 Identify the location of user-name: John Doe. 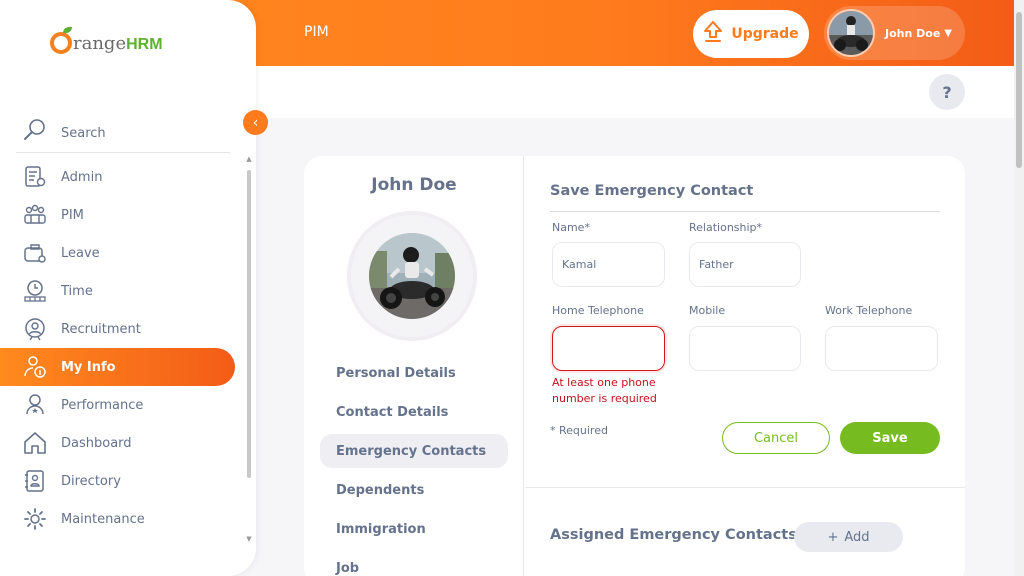
(913, 33).